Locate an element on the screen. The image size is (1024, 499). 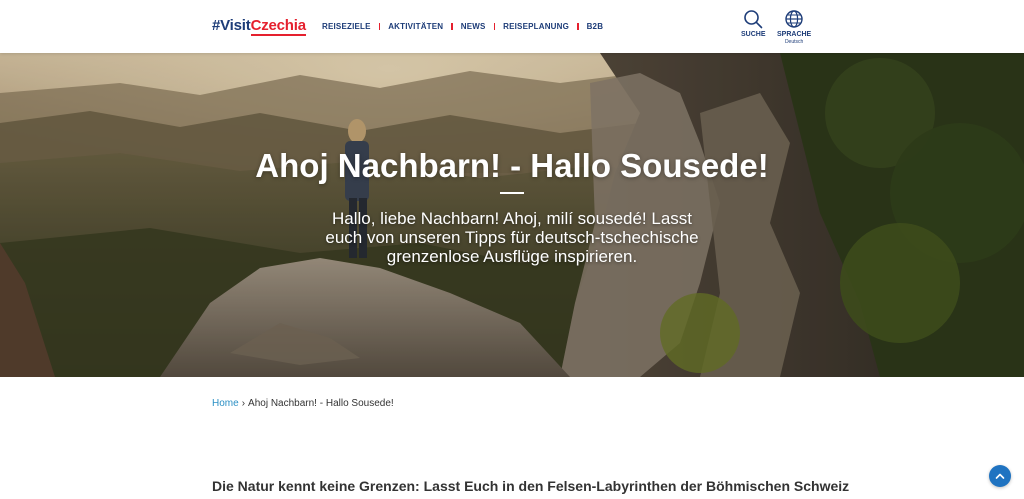
breadcrumb-current: Ahoj Nachbarn! - Hallo Sousede! is located at coordinates (321, 403).